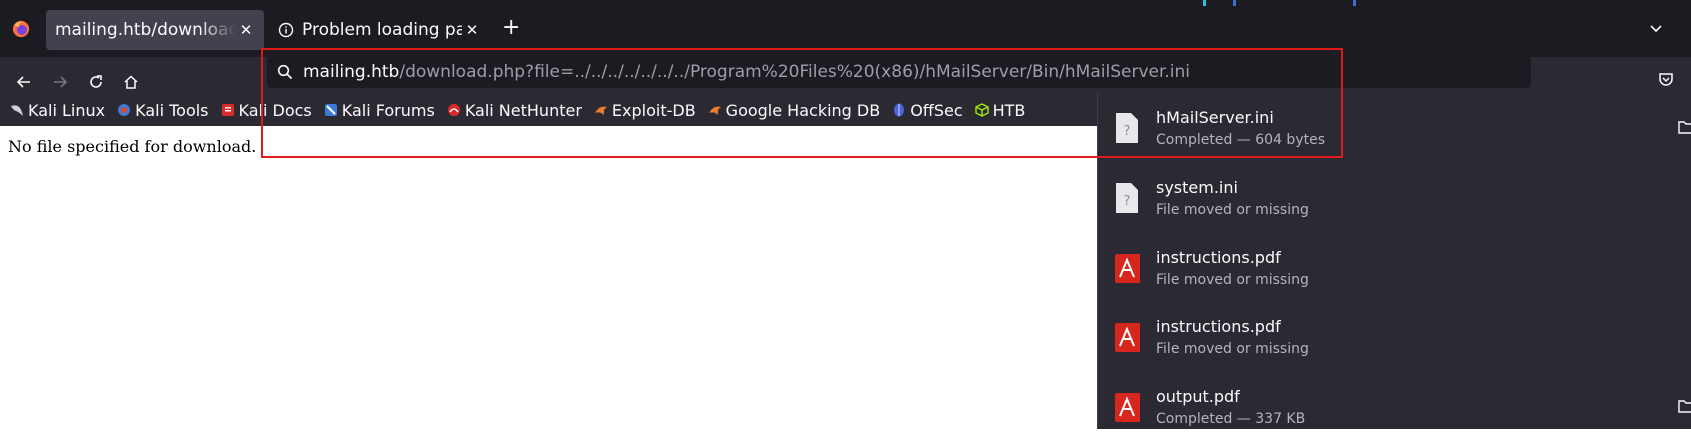 This screenshot has width=1691, height=433. Describe the element at coordinates (1197, 187) in the screenshot. I see `download-filename: system.ini` at that location.